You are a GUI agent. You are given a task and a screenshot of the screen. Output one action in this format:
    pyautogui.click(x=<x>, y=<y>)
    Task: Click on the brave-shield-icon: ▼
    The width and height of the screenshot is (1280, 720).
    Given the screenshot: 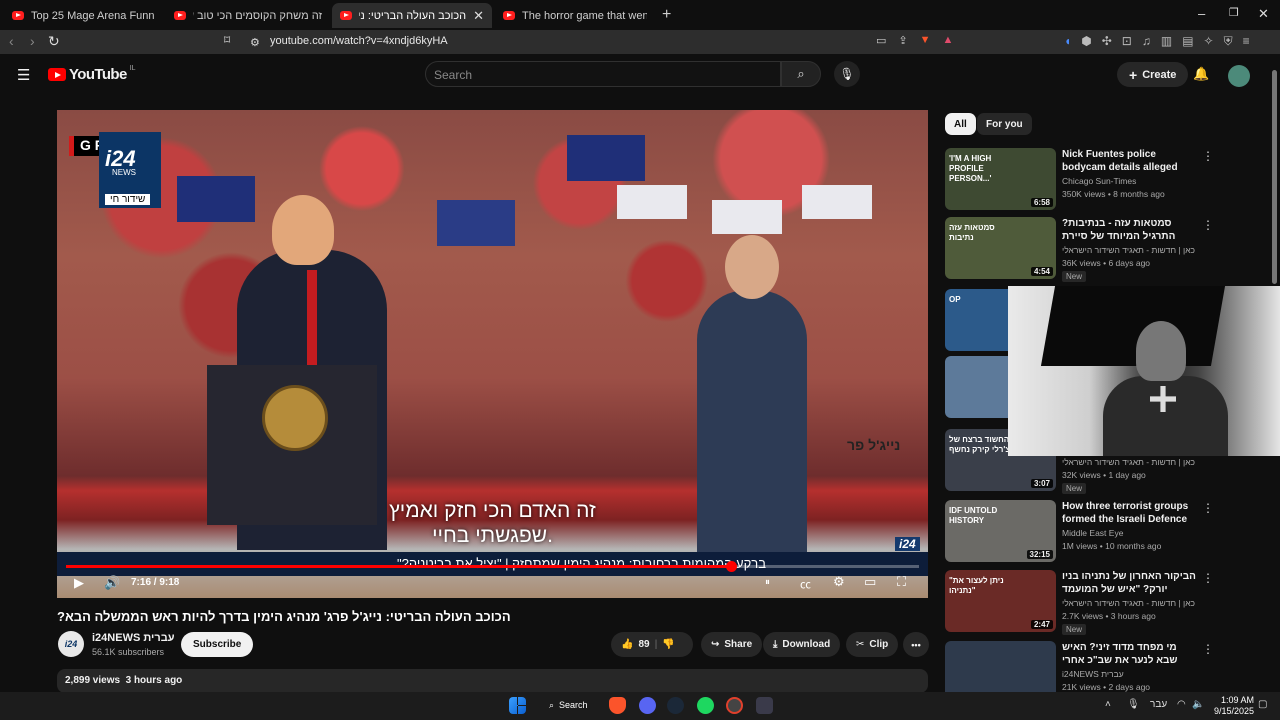 What is the action you would take?
    pyautogui.click(x=925, y=40)
    